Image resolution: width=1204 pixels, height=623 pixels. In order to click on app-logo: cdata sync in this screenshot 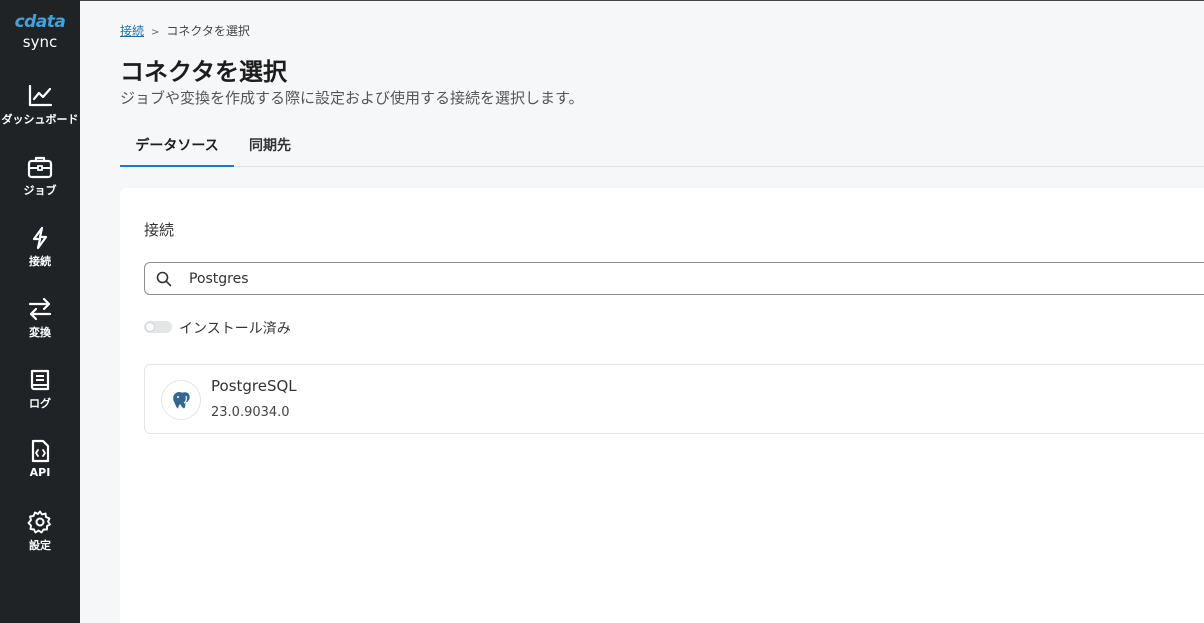, I will do `click(40, 31)`.